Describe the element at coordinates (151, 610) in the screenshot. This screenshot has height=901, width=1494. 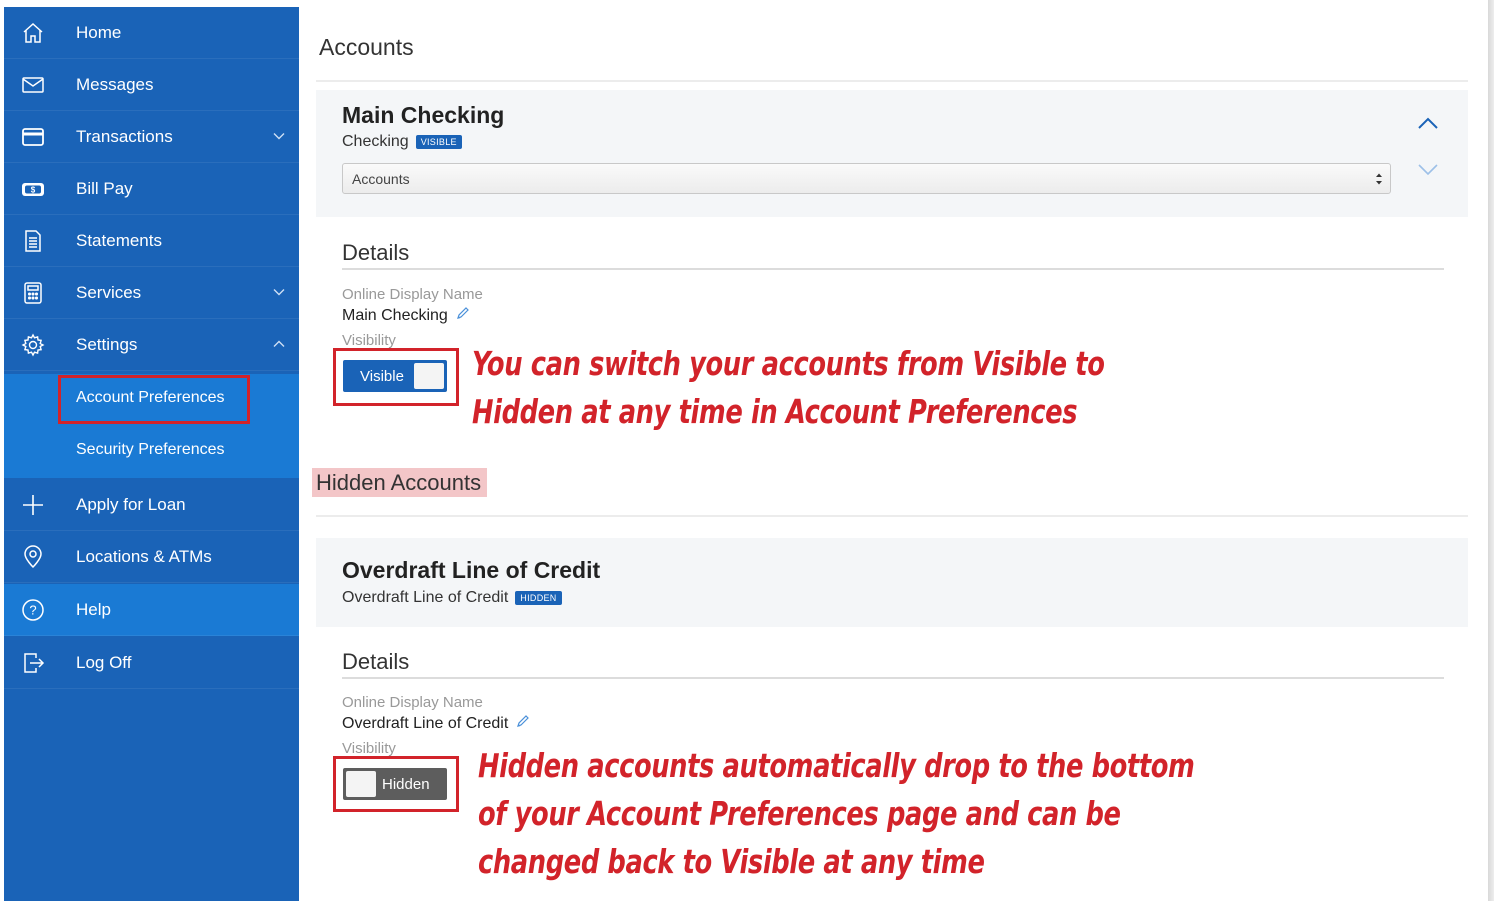
I see `sidebar-item-help: ? Help` at that location.